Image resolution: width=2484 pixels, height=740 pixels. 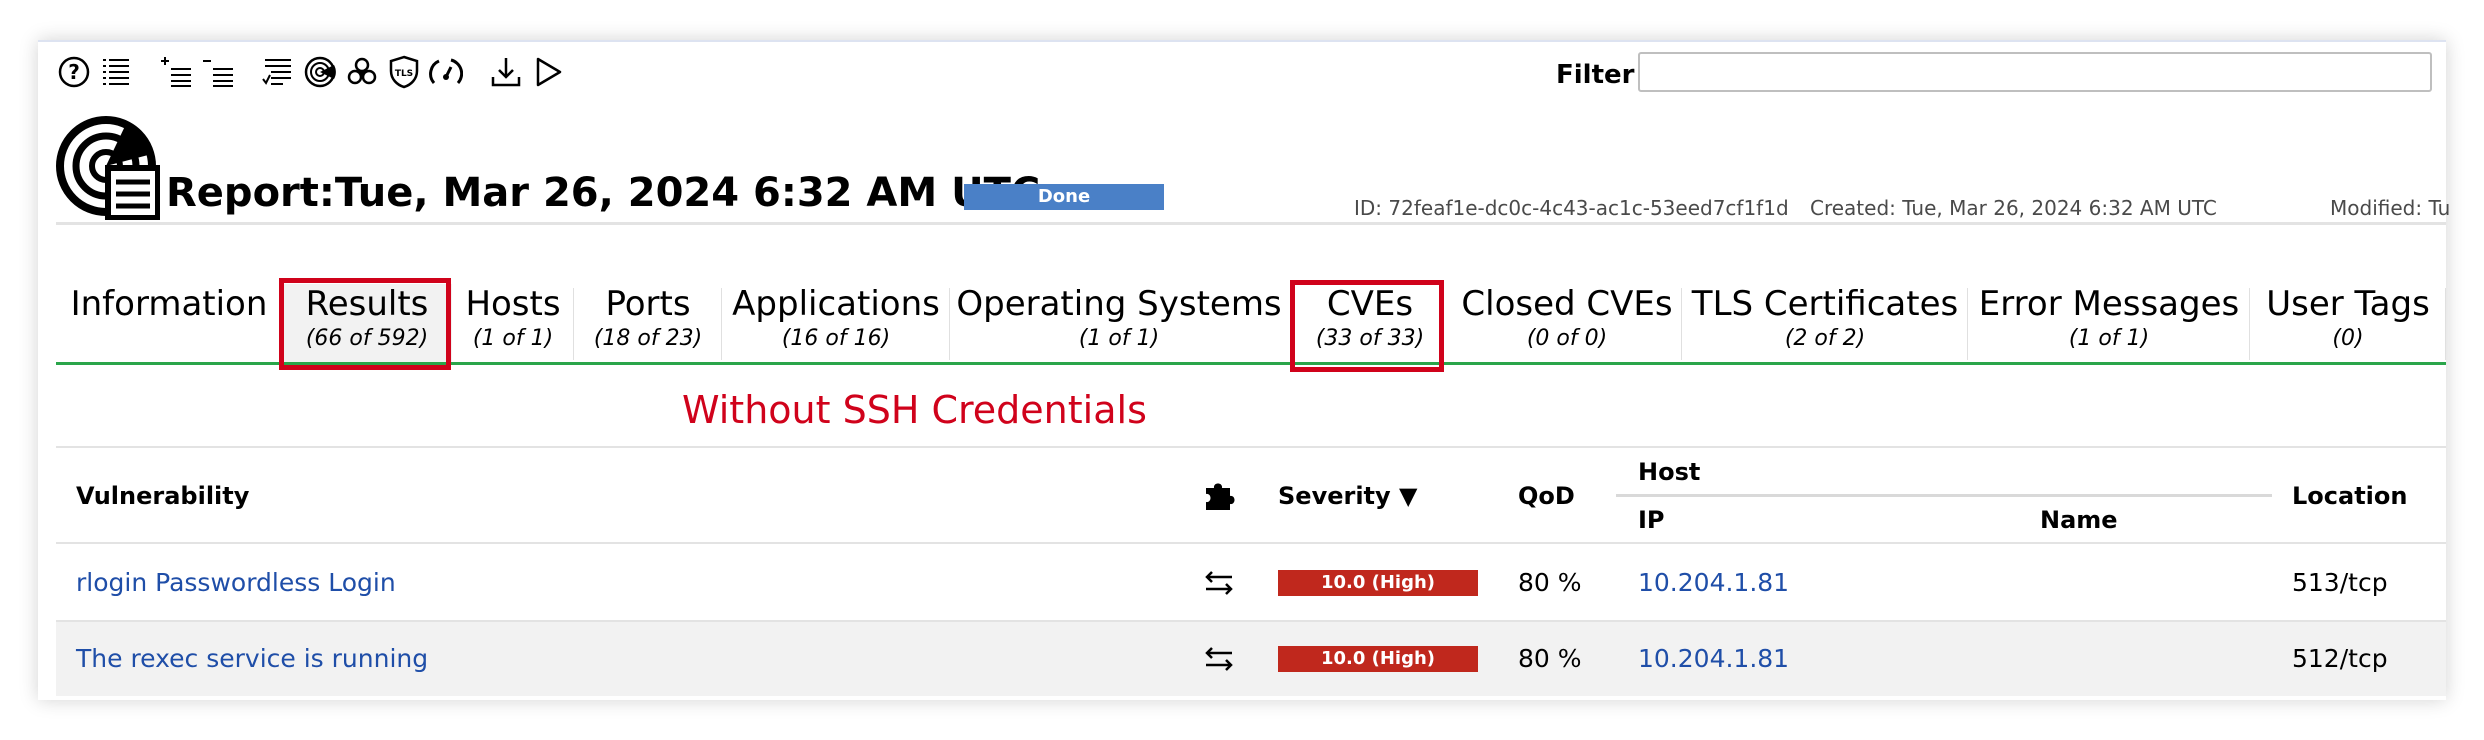 I want to click on svg-text: TLS, so click(x=404, y=74).